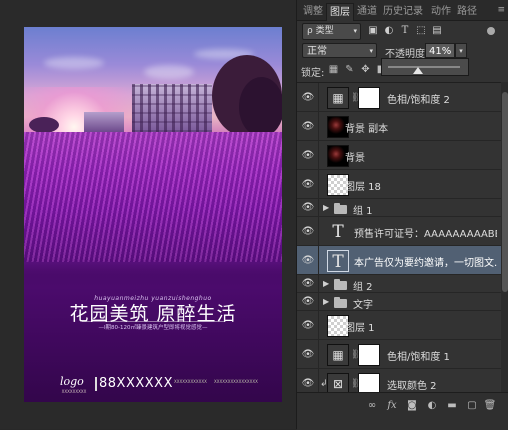 The height and width of the screenshot is (430, 508). What do you see at coordinates (313, 73) in the screenshot?
I see `lock-label: 锁定:` at bounding box center [313, 73].